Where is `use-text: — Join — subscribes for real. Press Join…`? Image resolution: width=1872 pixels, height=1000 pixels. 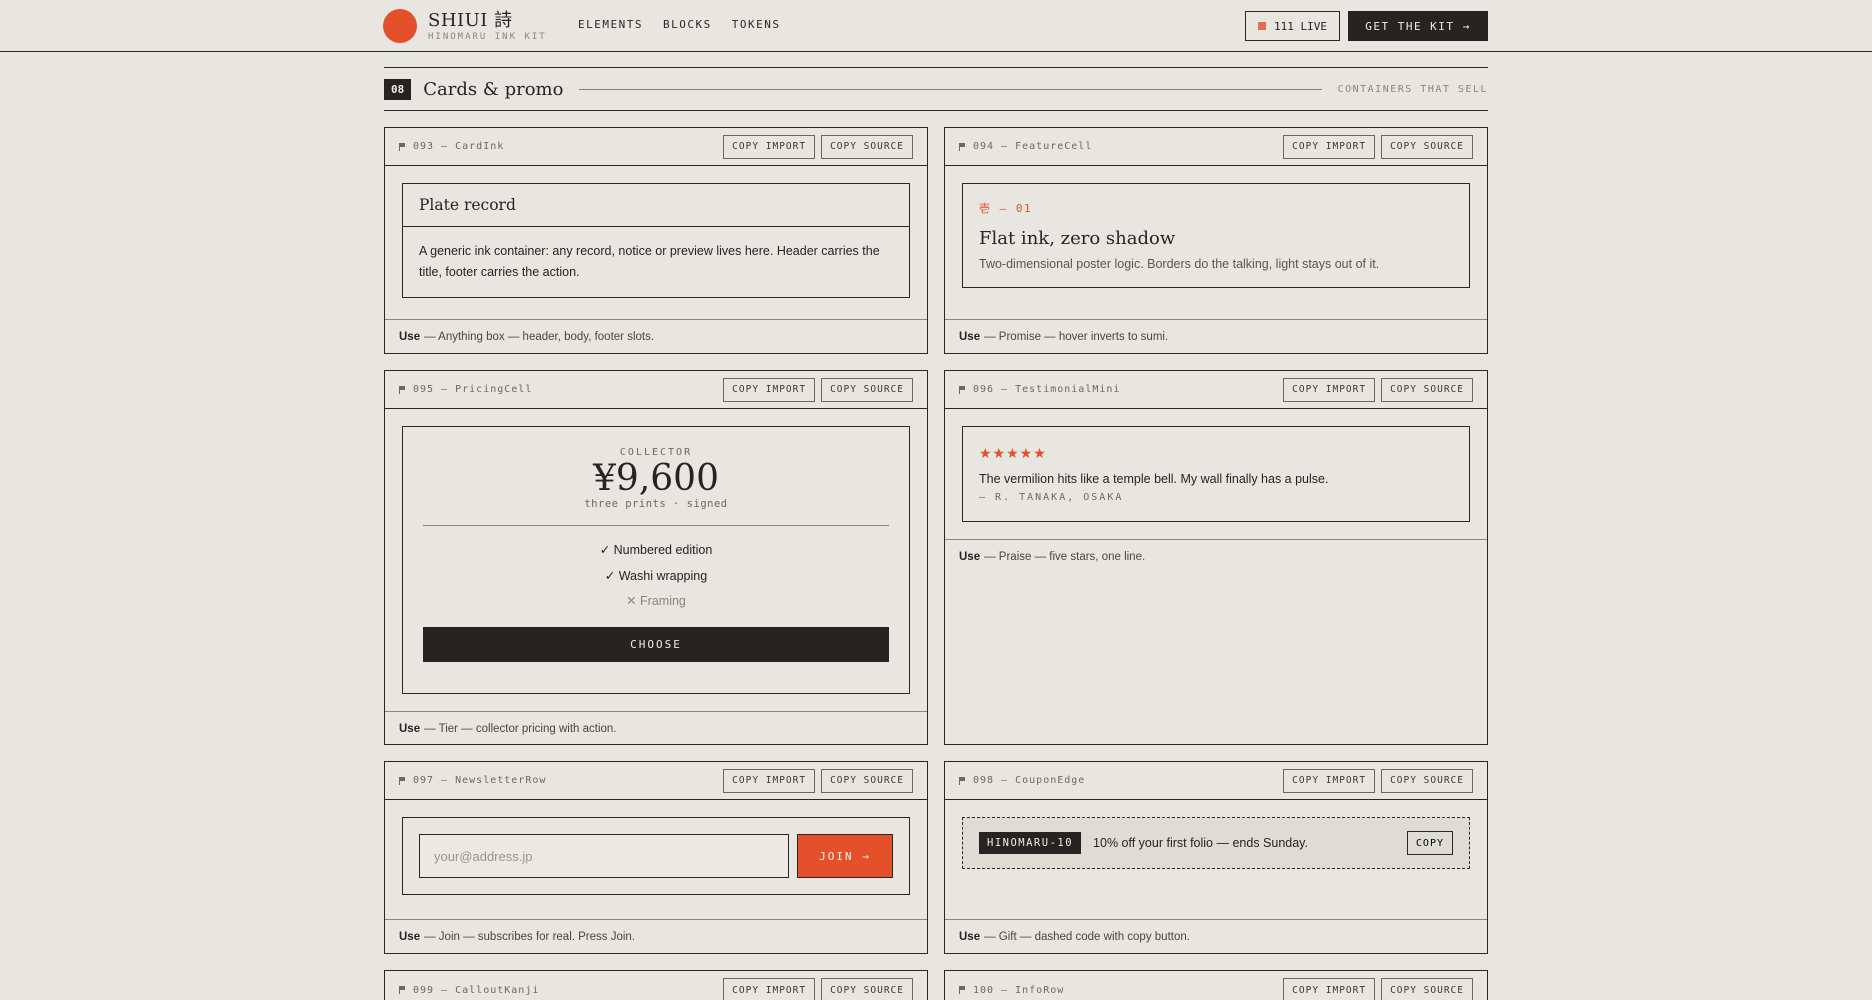 use-text: — Join — subscribes for real. Press Join… is located at coordinates (530, 936).